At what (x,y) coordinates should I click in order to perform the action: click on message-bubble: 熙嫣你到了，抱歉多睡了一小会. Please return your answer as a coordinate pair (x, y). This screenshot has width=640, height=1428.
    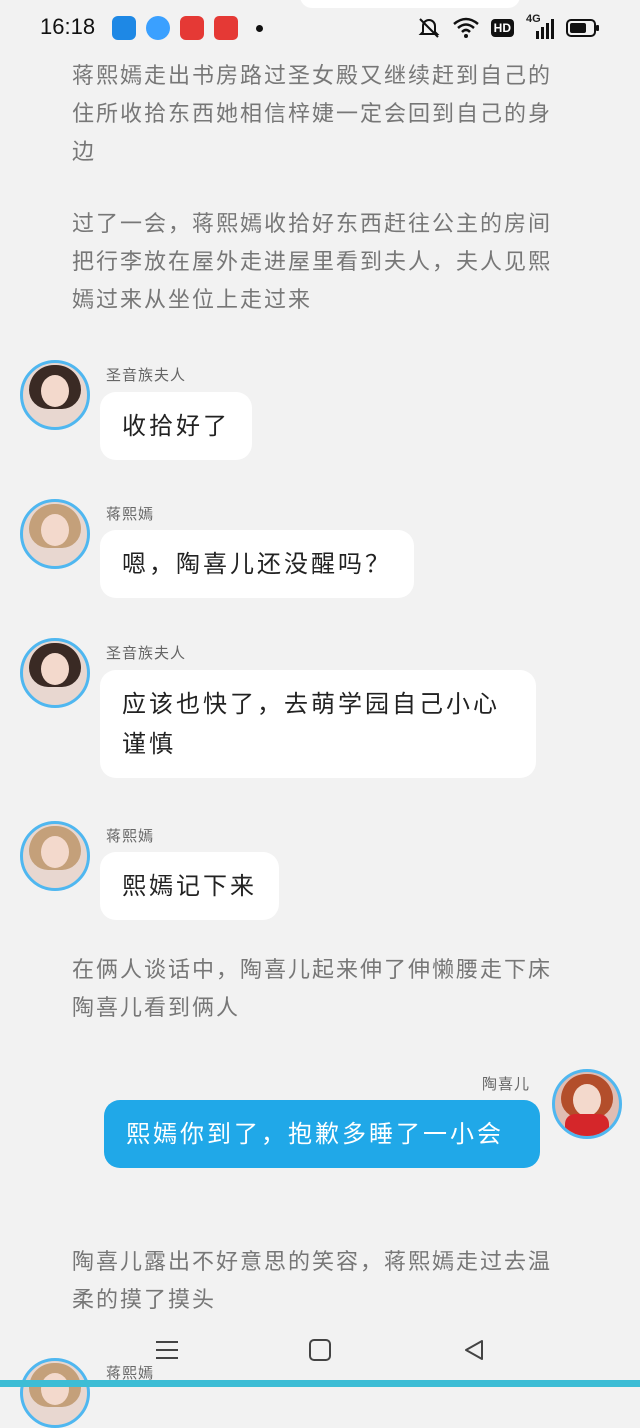
    Looking at the image, I should click on (322, 1134).